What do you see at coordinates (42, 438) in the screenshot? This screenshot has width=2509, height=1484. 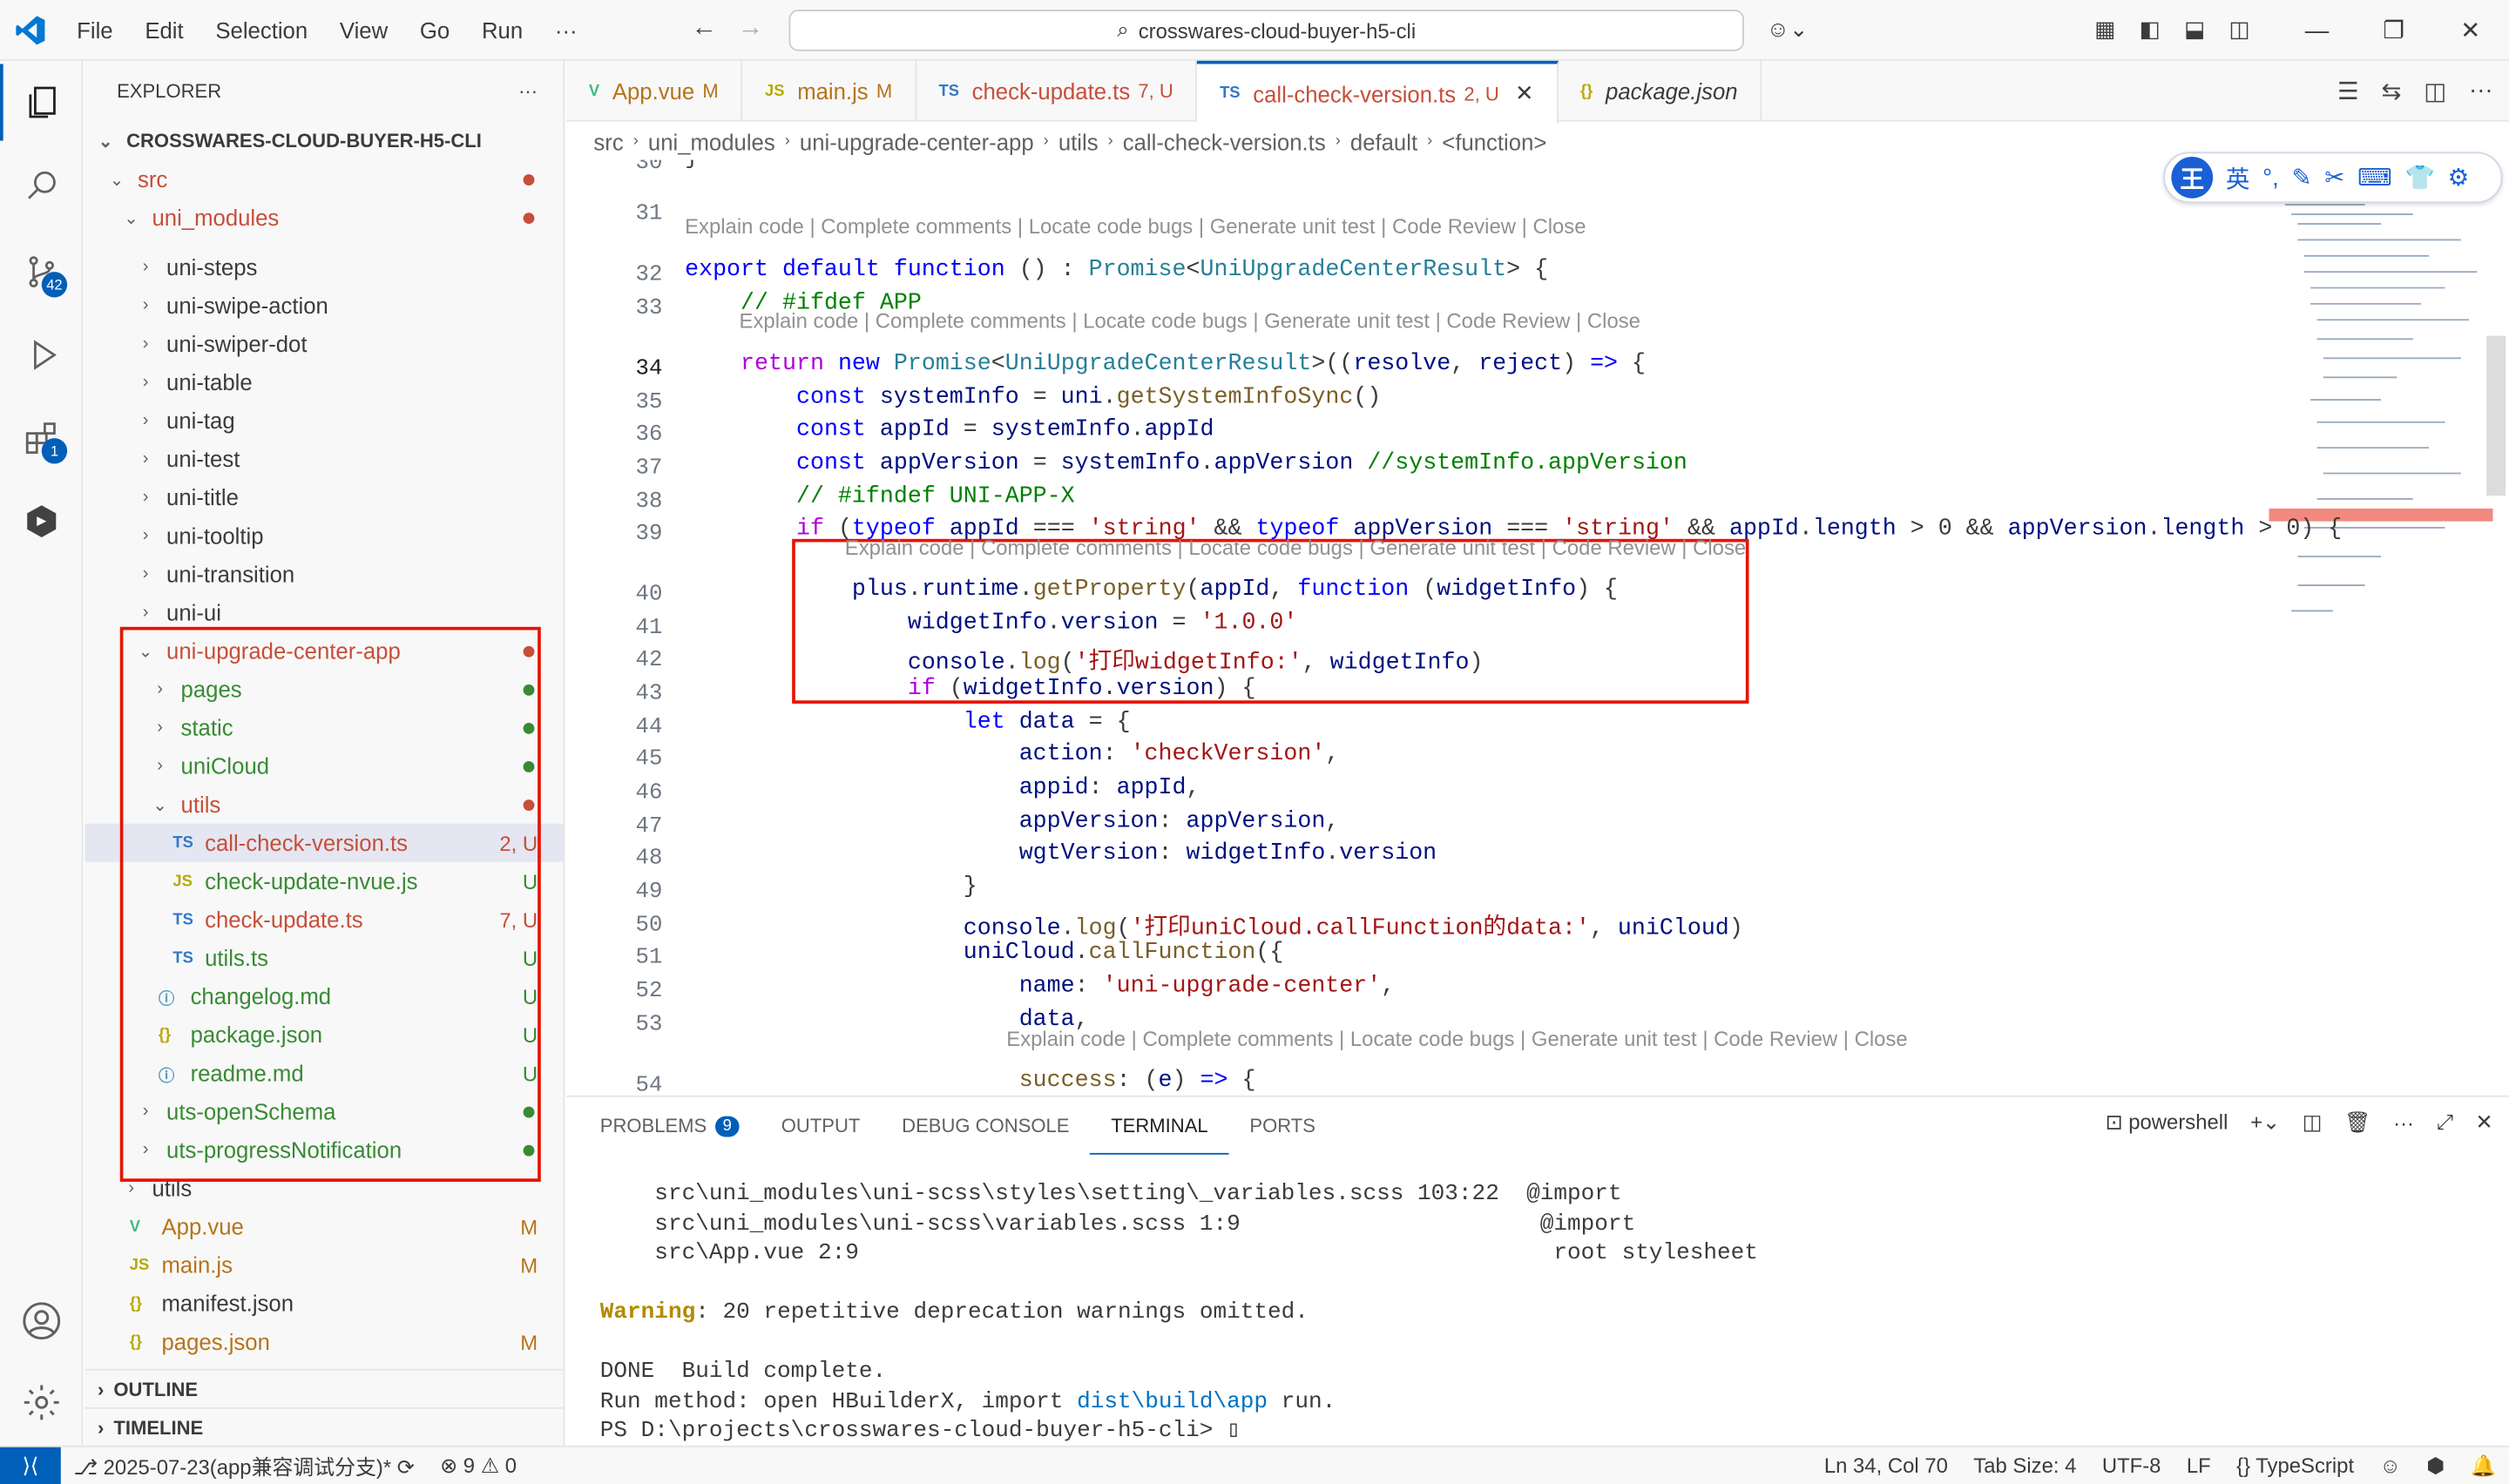 I see `extensions-icon: 1` at bounding box center [42, 438].